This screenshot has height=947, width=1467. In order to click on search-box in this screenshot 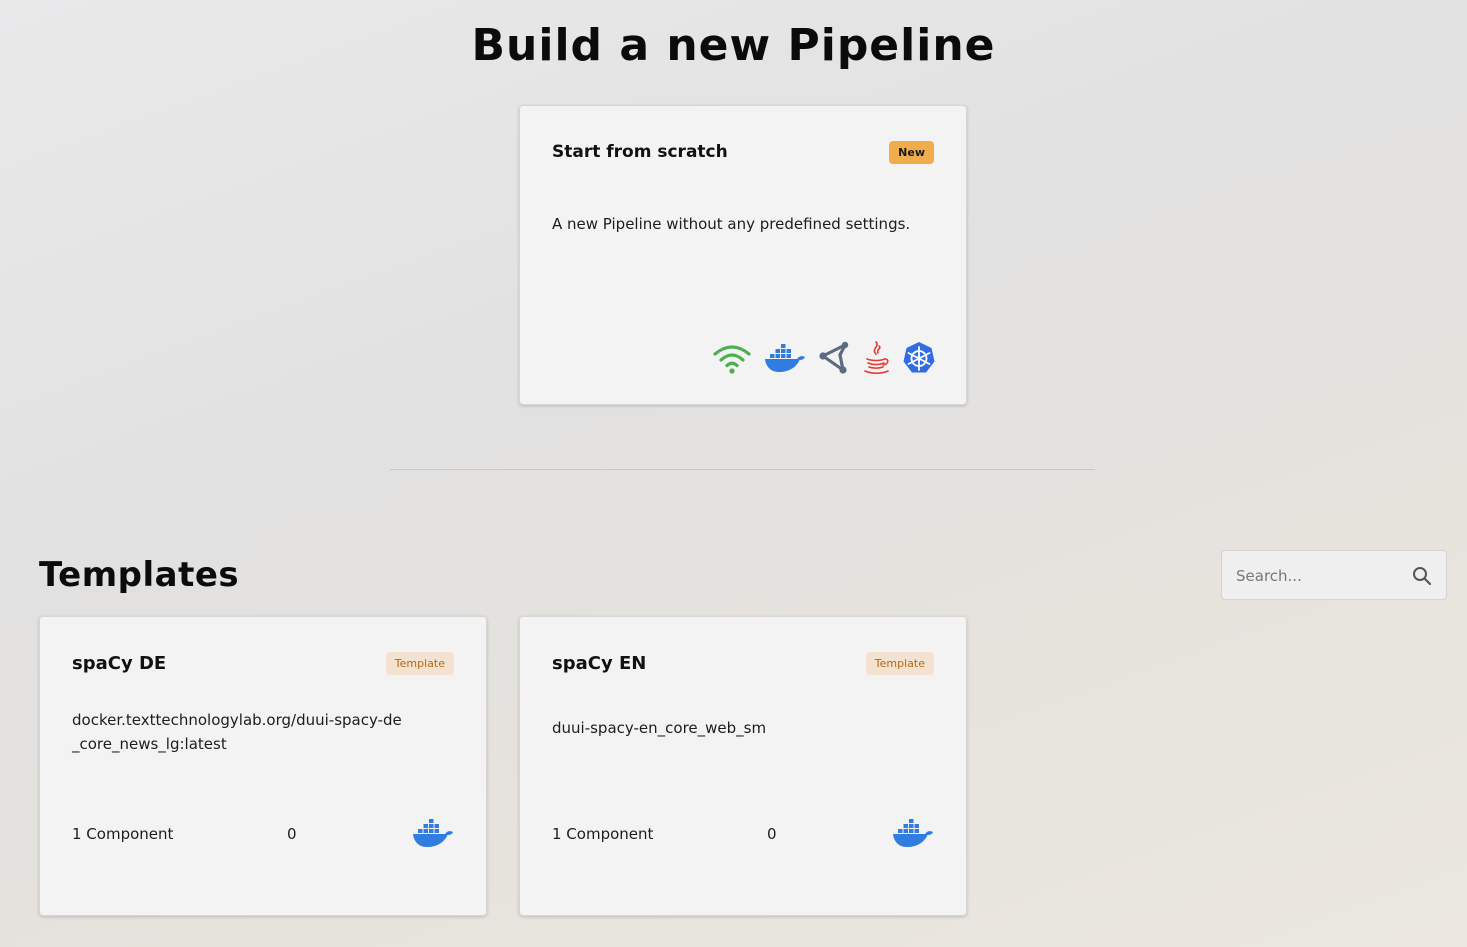, I will do `click(1334, 575)`.